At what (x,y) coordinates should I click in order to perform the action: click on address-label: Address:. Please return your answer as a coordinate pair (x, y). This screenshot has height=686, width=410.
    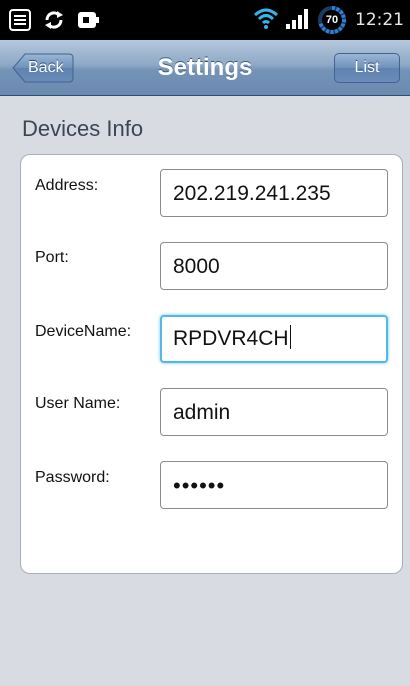
    Looking at the image, I should click on (67, 185).